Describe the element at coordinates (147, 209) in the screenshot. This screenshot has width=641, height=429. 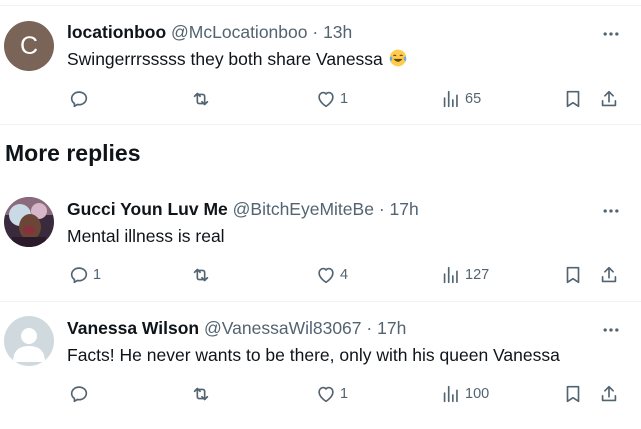
I see `author-name: Gucci Youn Luv Me` at that location.